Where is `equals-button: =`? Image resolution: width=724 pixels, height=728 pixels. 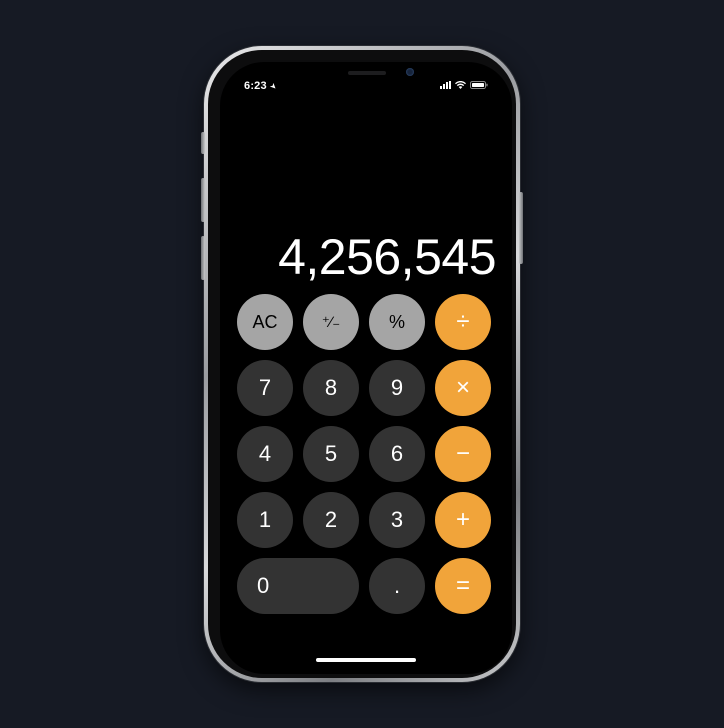
equals-button: = is located at coordinates (463, 586).